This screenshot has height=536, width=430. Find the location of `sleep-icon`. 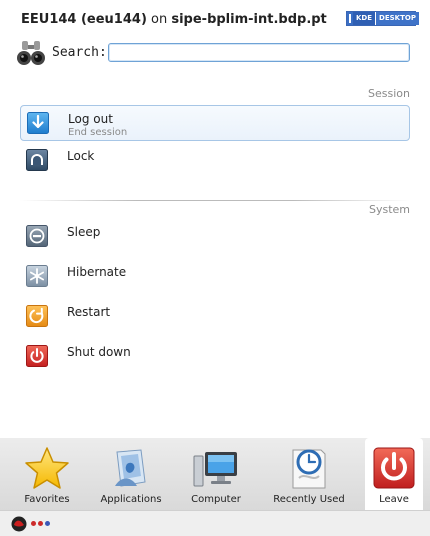

sleep-icon is located at coordinates (37, 236).